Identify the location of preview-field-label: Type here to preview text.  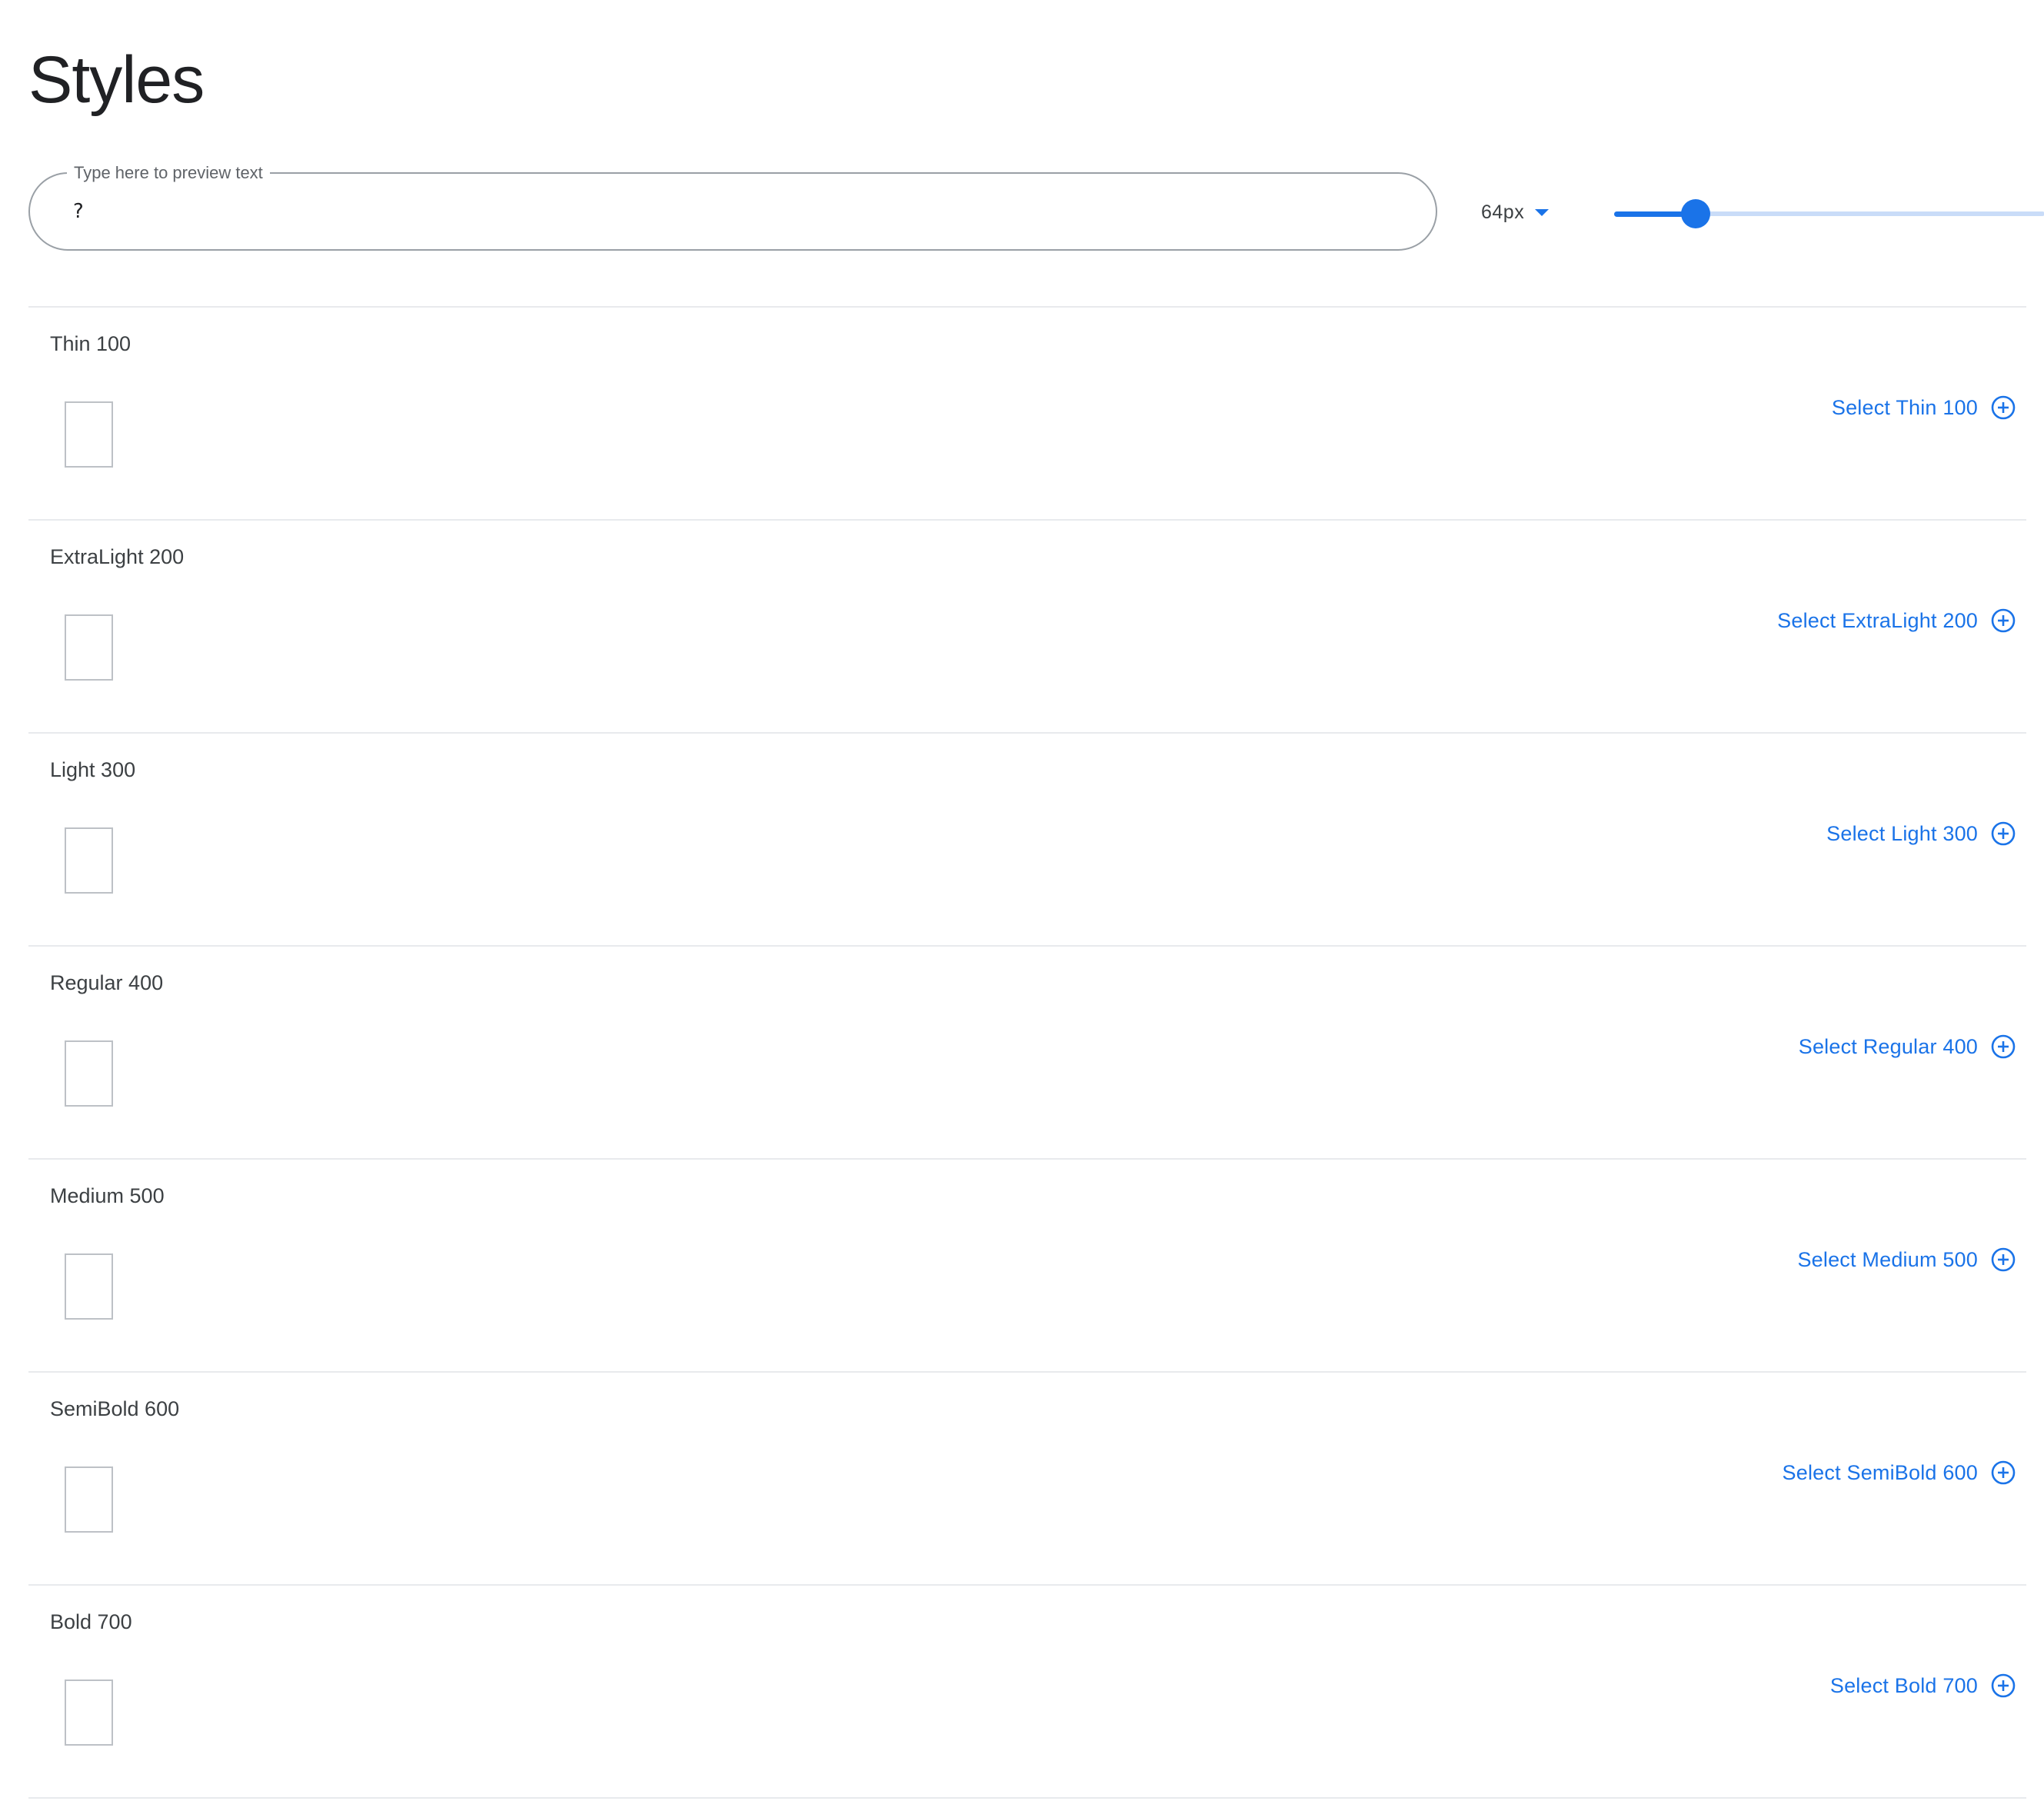
(168, 173).